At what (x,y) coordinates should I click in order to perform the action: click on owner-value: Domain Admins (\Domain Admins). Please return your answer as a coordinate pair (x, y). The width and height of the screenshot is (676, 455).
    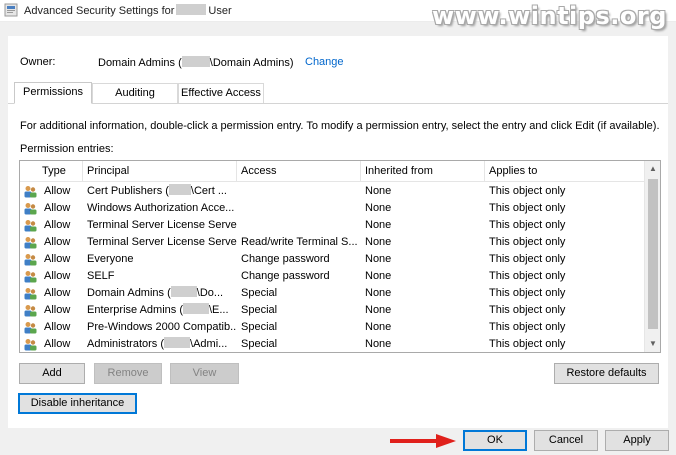
    Looking at the image, I should click on (196, 62).